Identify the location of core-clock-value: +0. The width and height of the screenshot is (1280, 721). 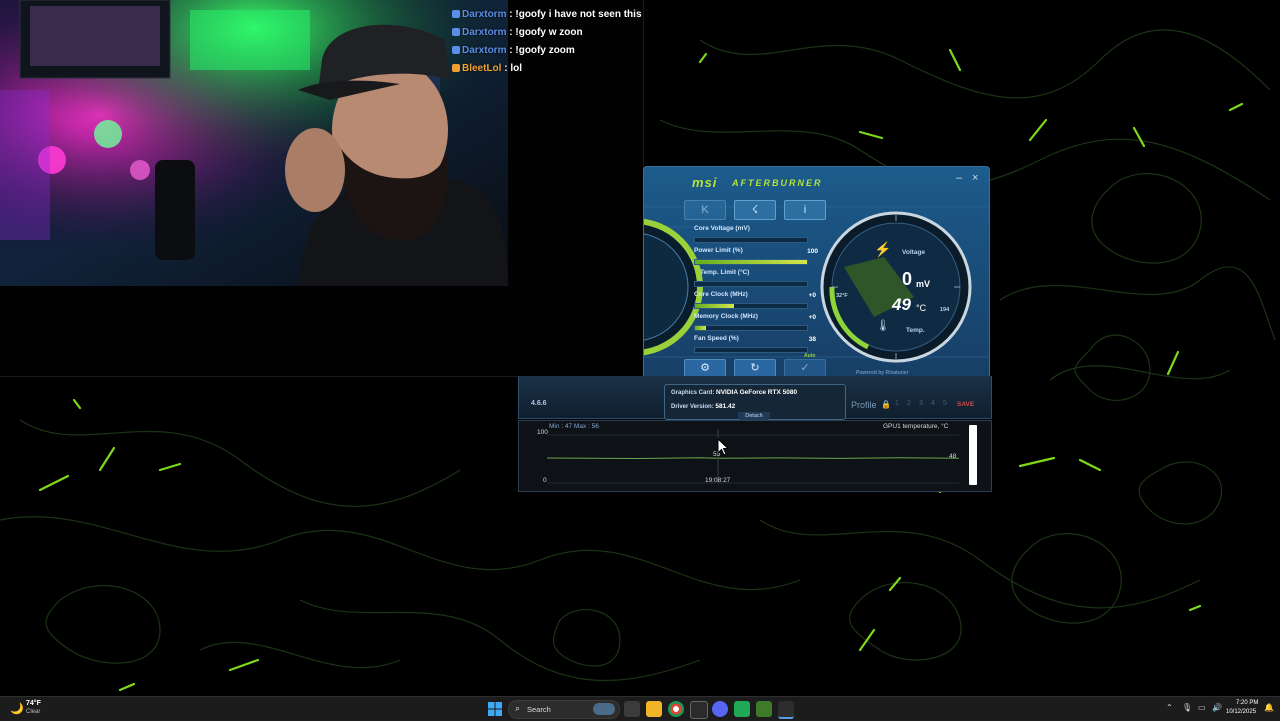
(812, 295).